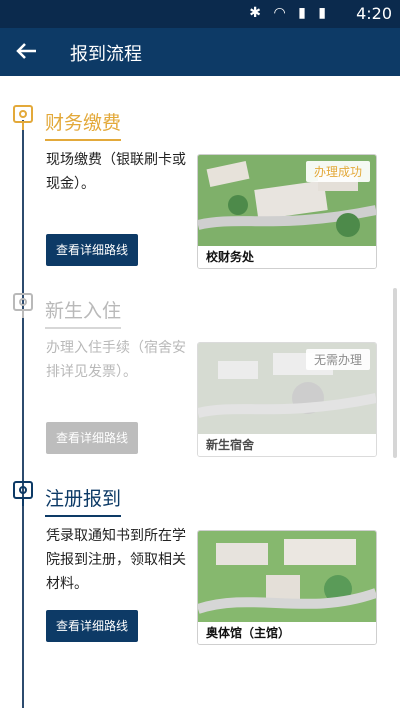 This screenshot has width=400, height=724. I want to click on signal-icon: ▮, so click(304, 13).